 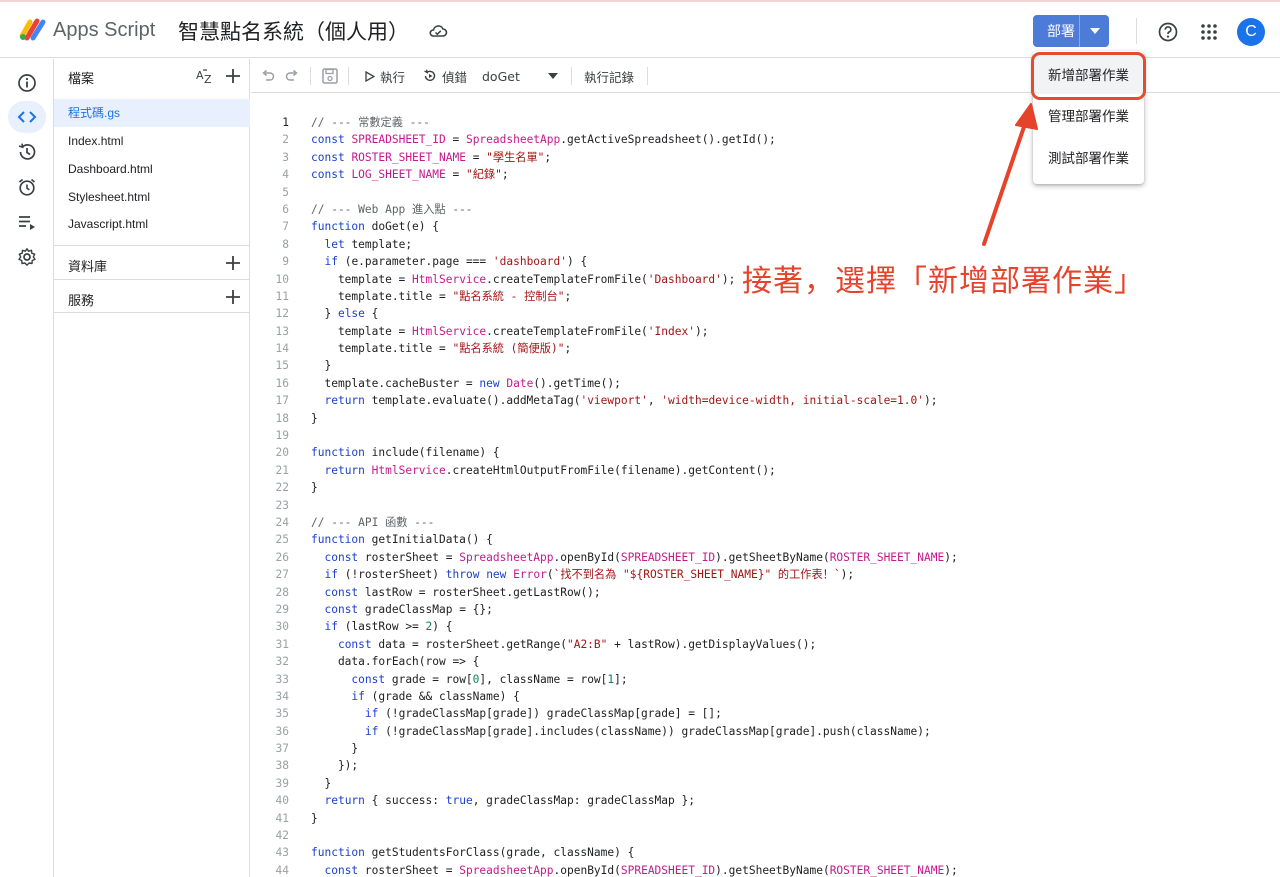 What do you see at coordinates (1088, 157) in the screenshot?
I see `menu-item-test-deployments: 測試部署作業` at bounding box center [1088, 157].